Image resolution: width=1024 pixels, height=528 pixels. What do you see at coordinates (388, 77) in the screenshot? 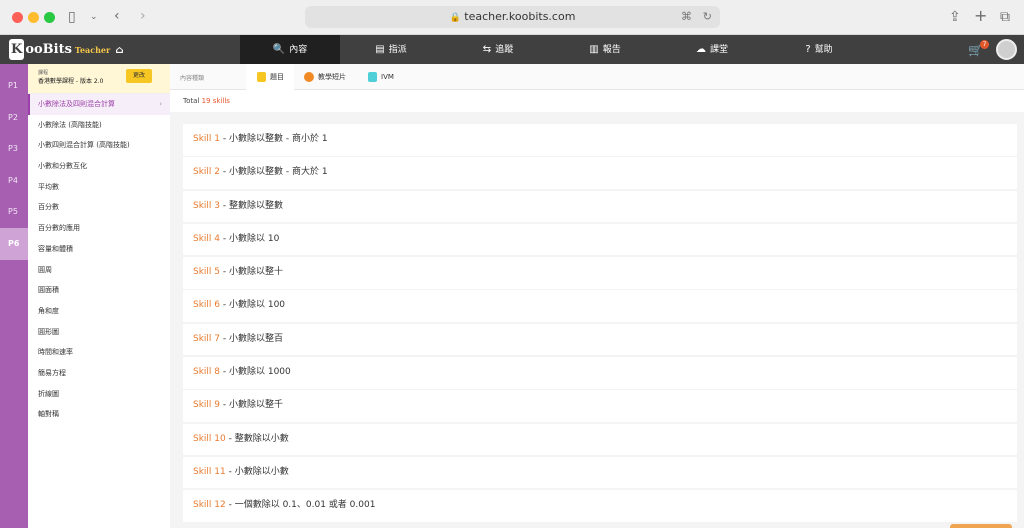
I see `tab-ivm: IVM` at bounding box center [388, 77].